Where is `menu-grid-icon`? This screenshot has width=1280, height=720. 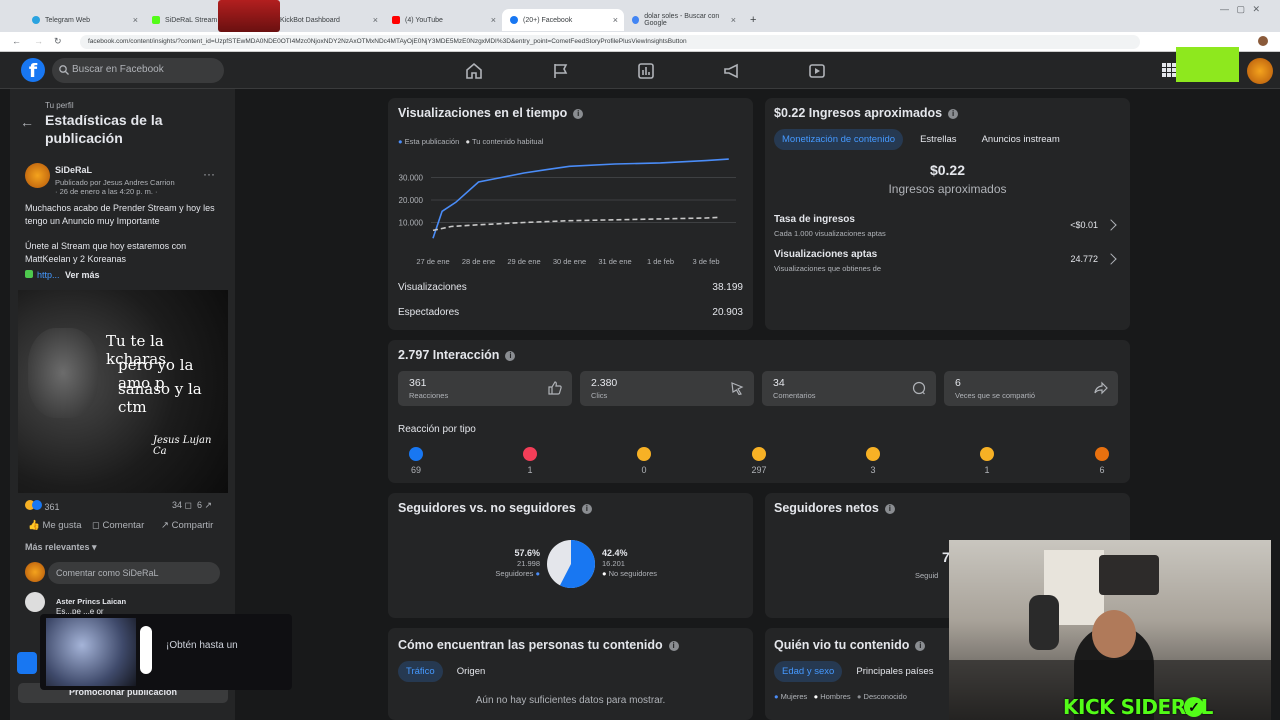
menu-grid-icon is located at coordinates (1169, 70).